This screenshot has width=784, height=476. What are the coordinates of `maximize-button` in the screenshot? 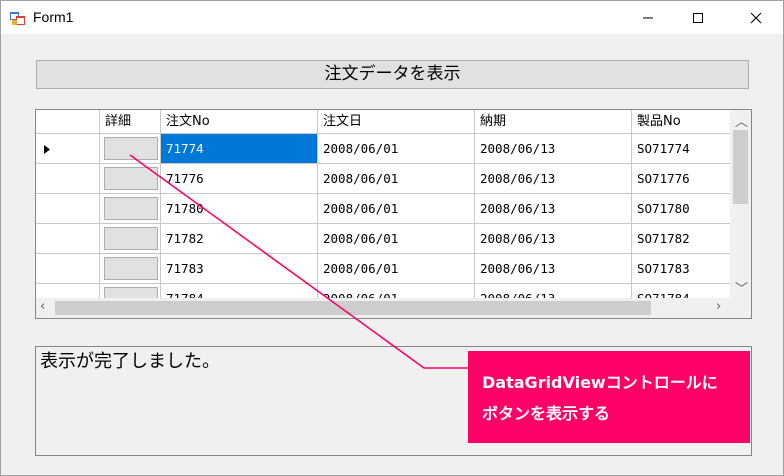 It's located at (698, 17).